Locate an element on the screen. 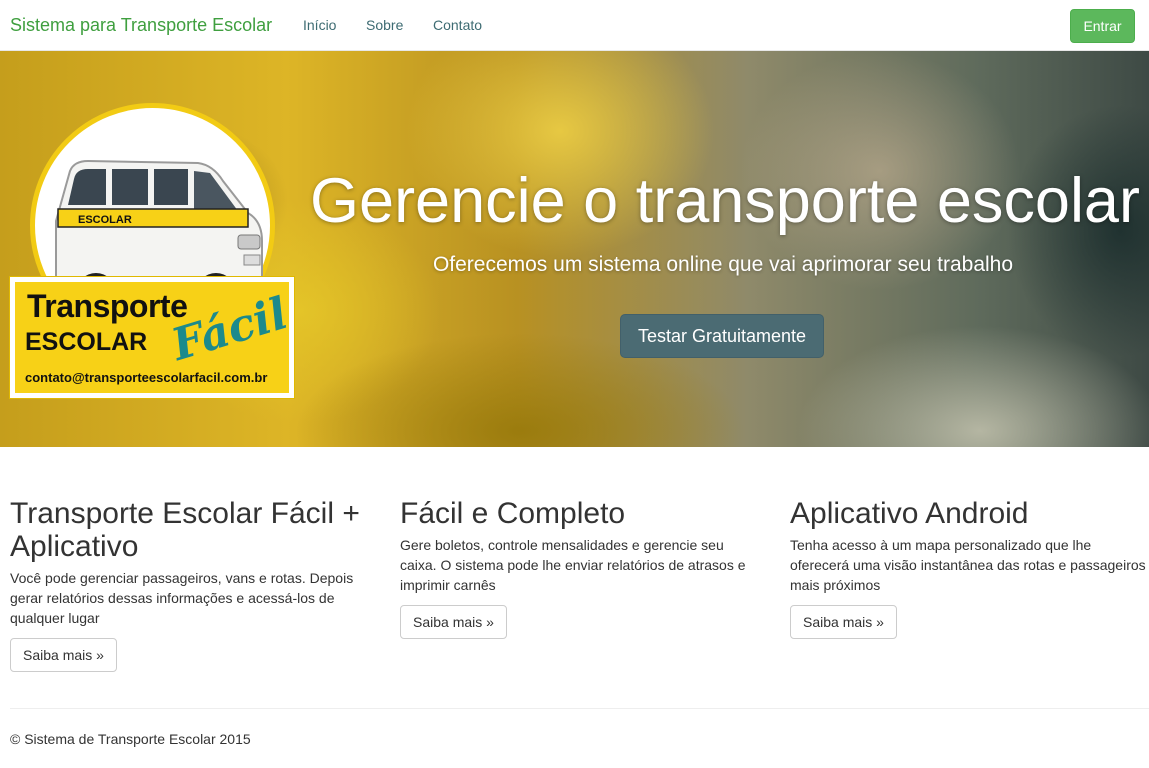  logo-text-escolar: ESCOLAR is located at coordinates (86, 342).